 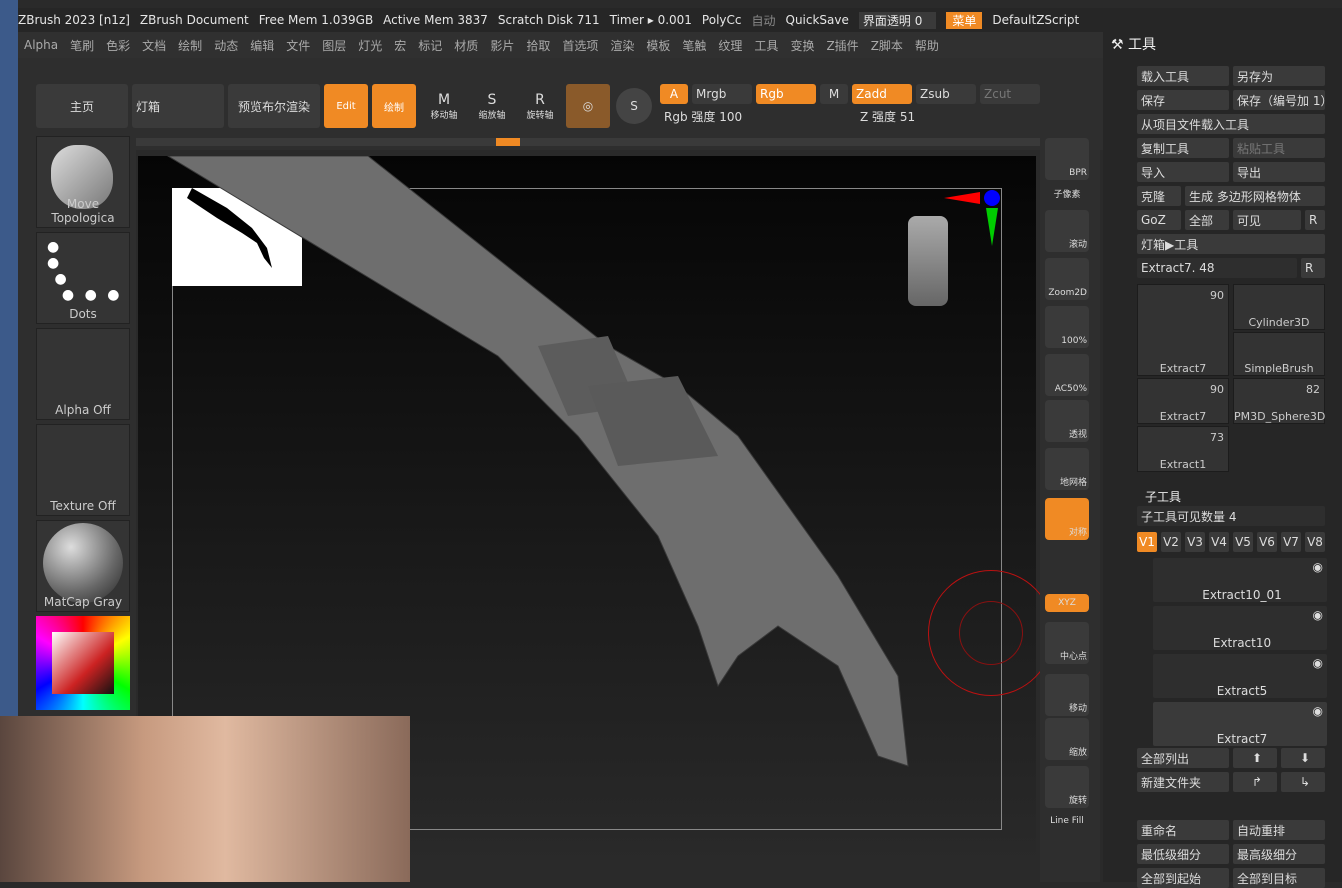 I want to click on menu-item: Alpha, so click(x=41, y=45).